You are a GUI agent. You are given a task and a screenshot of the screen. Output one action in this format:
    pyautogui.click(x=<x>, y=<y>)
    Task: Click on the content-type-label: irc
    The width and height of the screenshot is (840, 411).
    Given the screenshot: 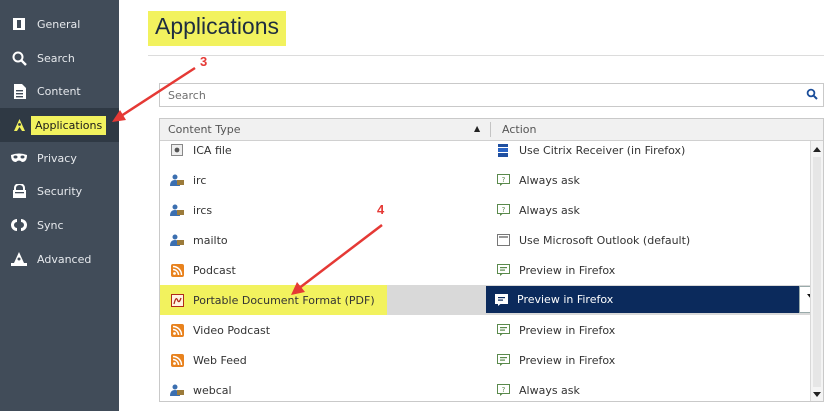 What is the action you would take?
    pyautogui.click(x=200, y=180)
    